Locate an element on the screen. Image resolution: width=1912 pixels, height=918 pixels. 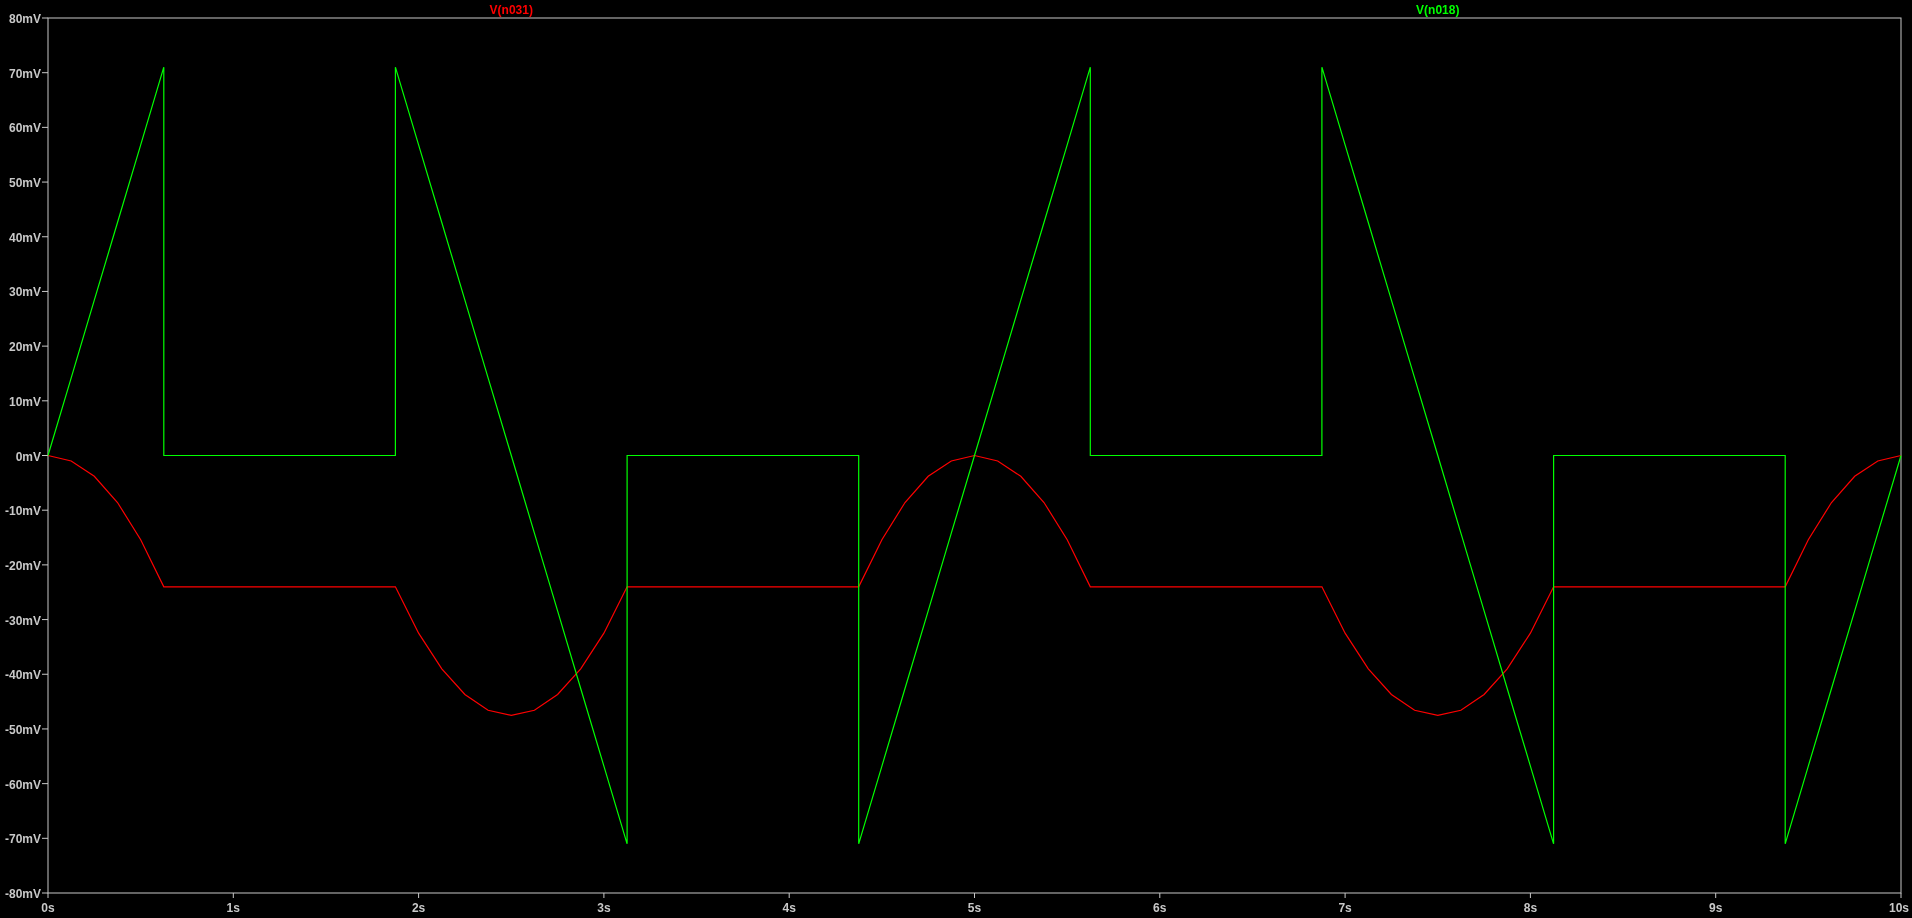
y-tick-label: 0mV is located at coordinates (28, 456).